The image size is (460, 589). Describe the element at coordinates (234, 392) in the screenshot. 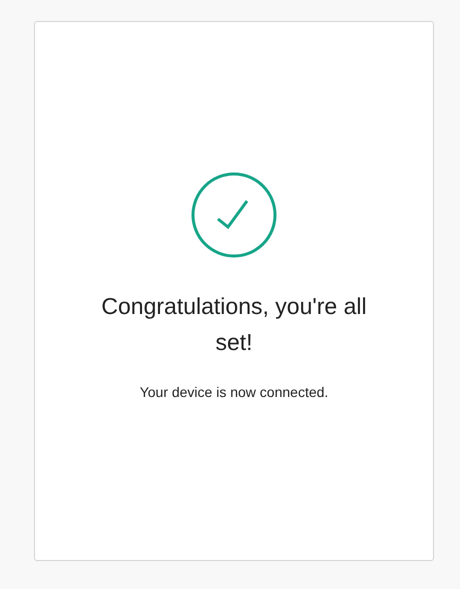

I see `status-message: Your device is now connected.` at that location.